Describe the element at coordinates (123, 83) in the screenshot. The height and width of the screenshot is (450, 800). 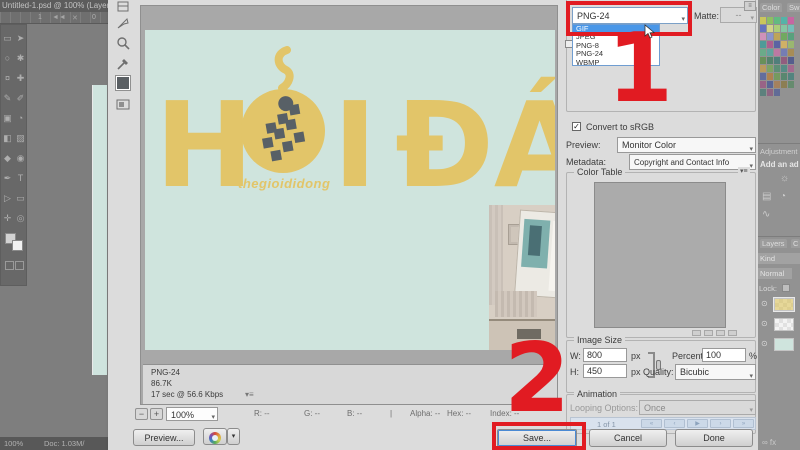
I see `eyedropper-color-swatch` at that location.